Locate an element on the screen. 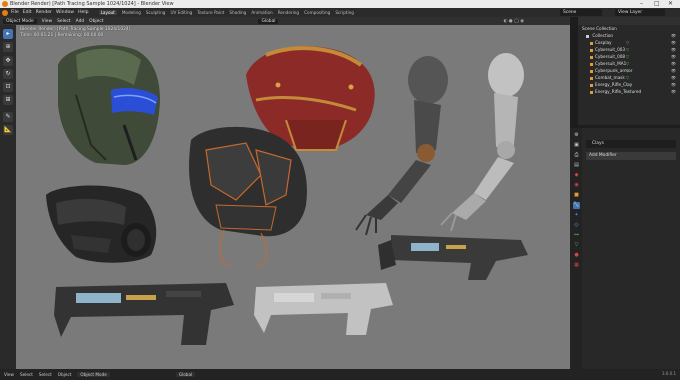  select-icon: ▸ is located at coordinates (8, 34).